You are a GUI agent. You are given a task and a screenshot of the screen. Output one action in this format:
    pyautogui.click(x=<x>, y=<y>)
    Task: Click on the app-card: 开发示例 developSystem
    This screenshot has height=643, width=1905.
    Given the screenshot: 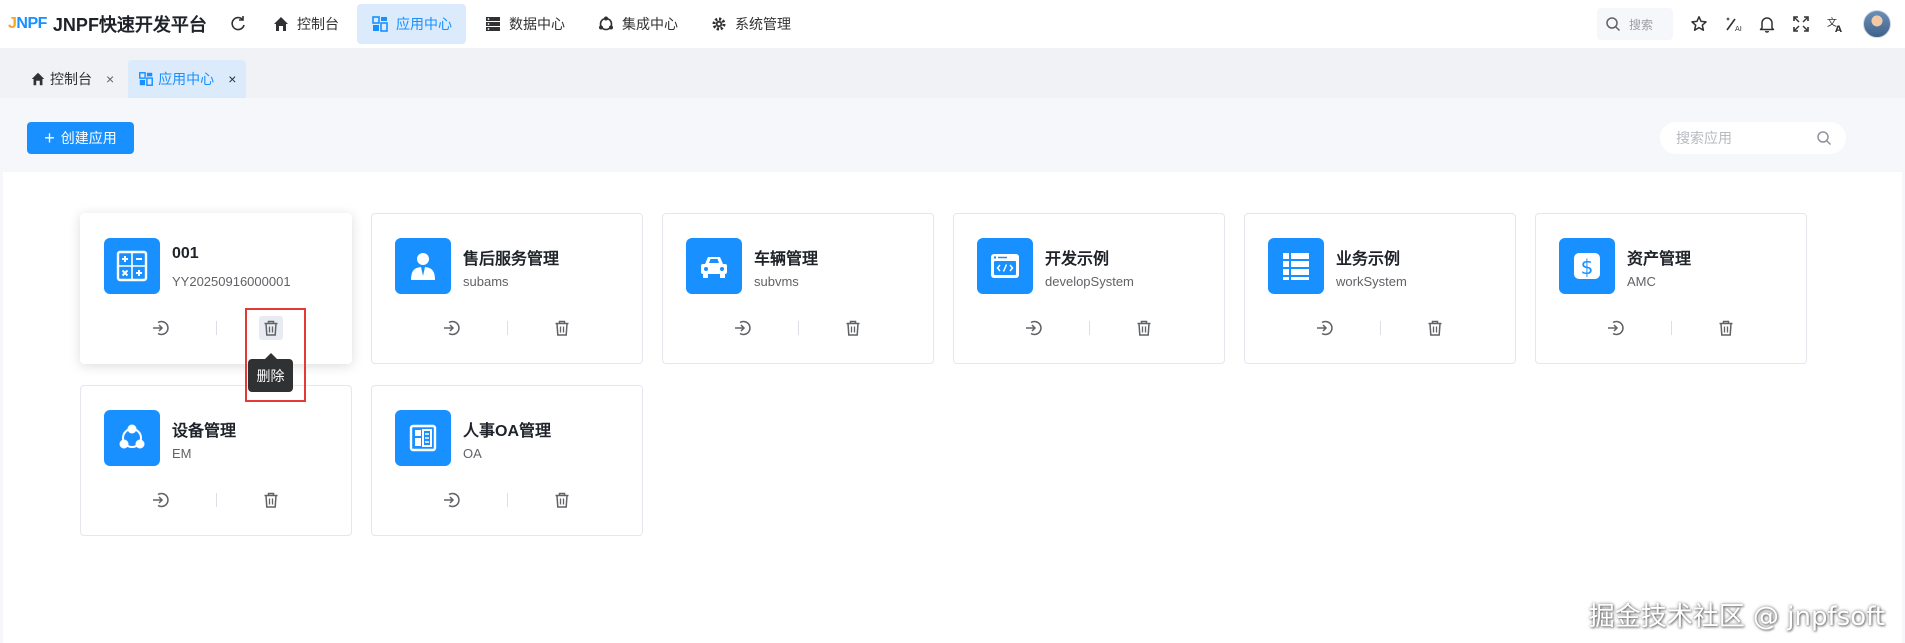 What is the action you would take?
    pyautogui.click(x=1089, y=288)
    